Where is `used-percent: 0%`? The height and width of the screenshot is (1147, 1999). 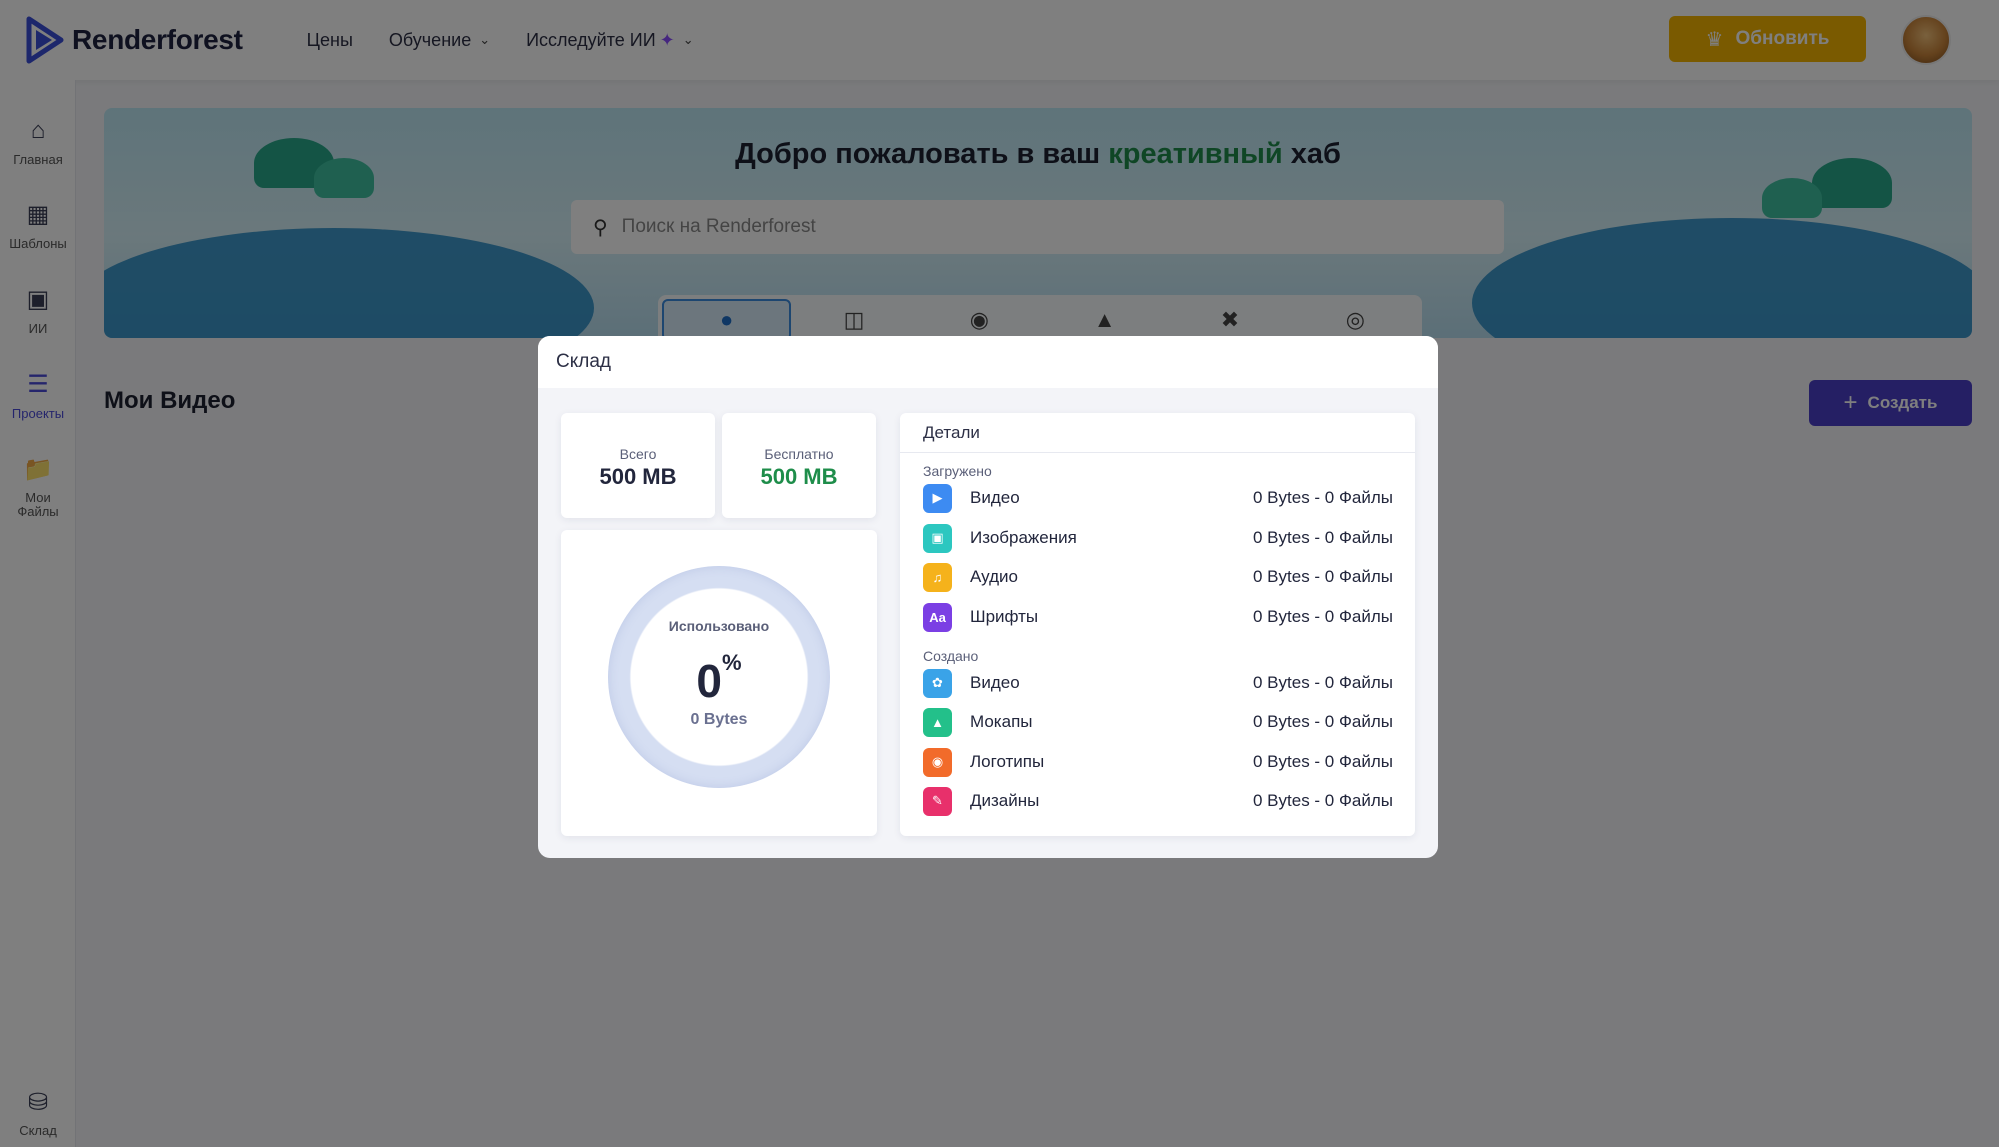 used-percent: 0% is located at coordinates (719, 679).